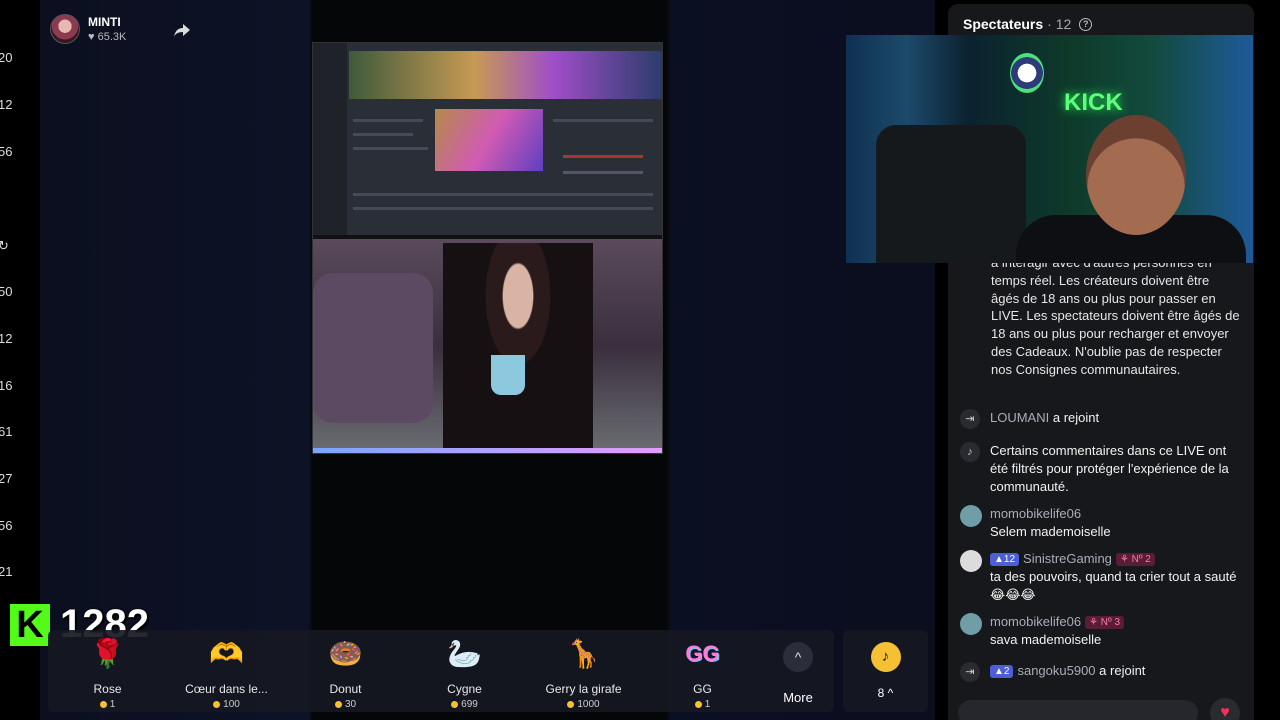 Image resolution: width=1280 pixels, height=720 pixels. I want to click on chat-title: Spectateurs, so click(1003, 24).